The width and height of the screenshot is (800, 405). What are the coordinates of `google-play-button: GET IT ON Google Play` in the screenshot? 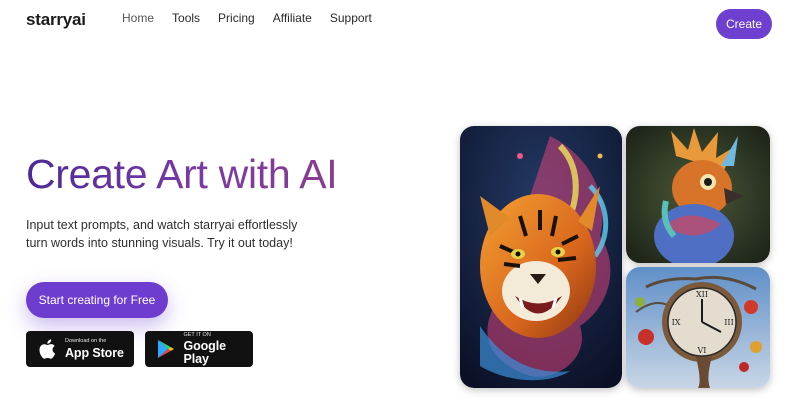 It's located at (199, 349).